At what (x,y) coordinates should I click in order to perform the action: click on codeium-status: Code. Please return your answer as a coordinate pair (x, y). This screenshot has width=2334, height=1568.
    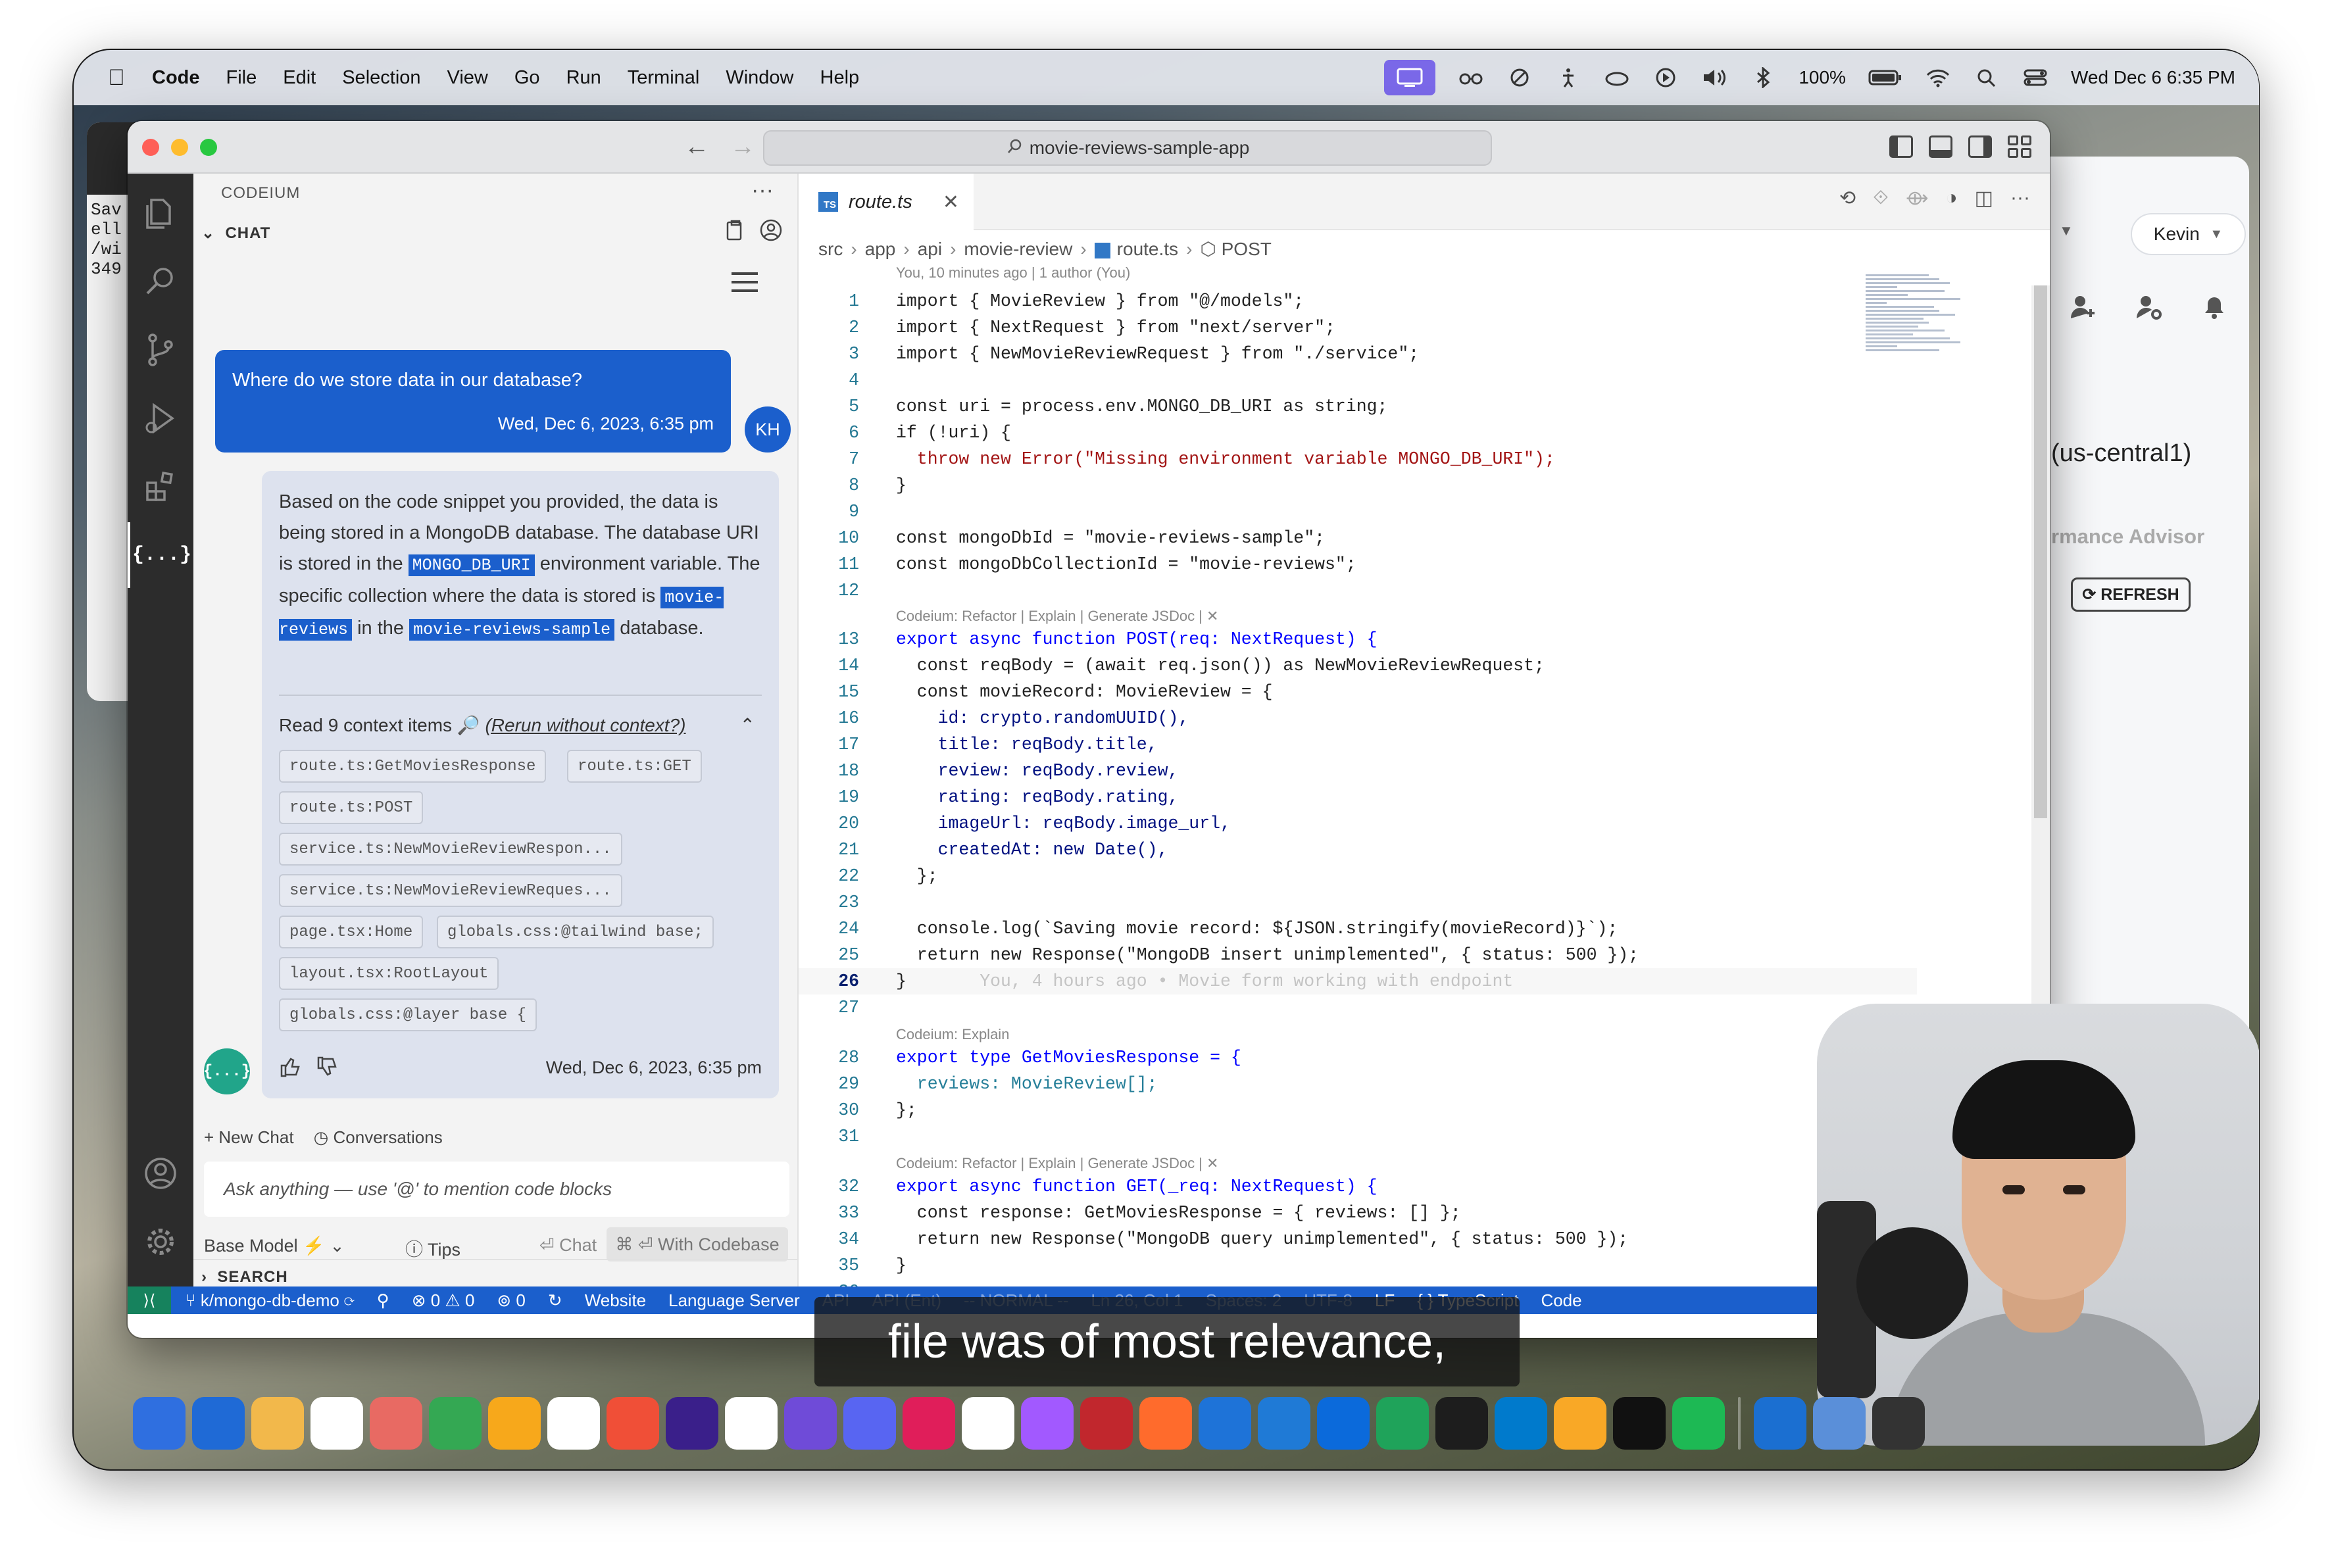
    Looking at the image, I should click on (1561, 1300).